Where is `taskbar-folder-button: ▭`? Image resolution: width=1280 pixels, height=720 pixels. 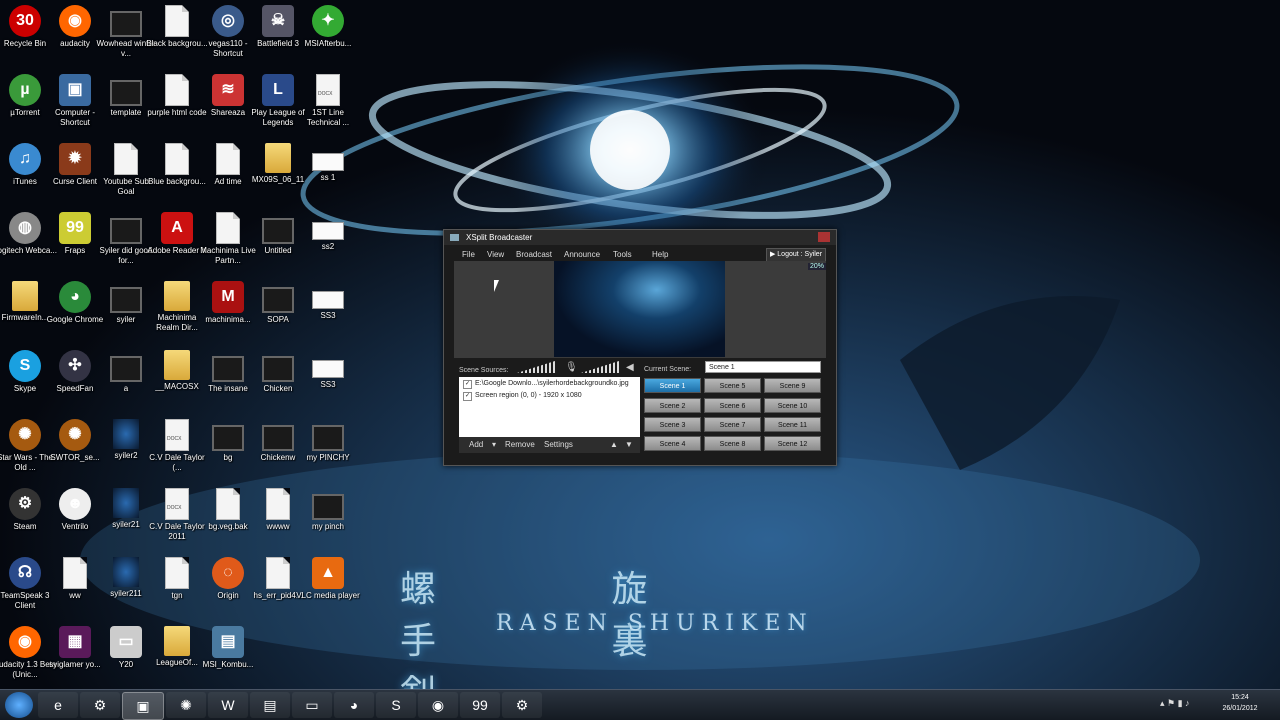
taskbar-folder-button: ▭ is located at coordinates (312, 705).